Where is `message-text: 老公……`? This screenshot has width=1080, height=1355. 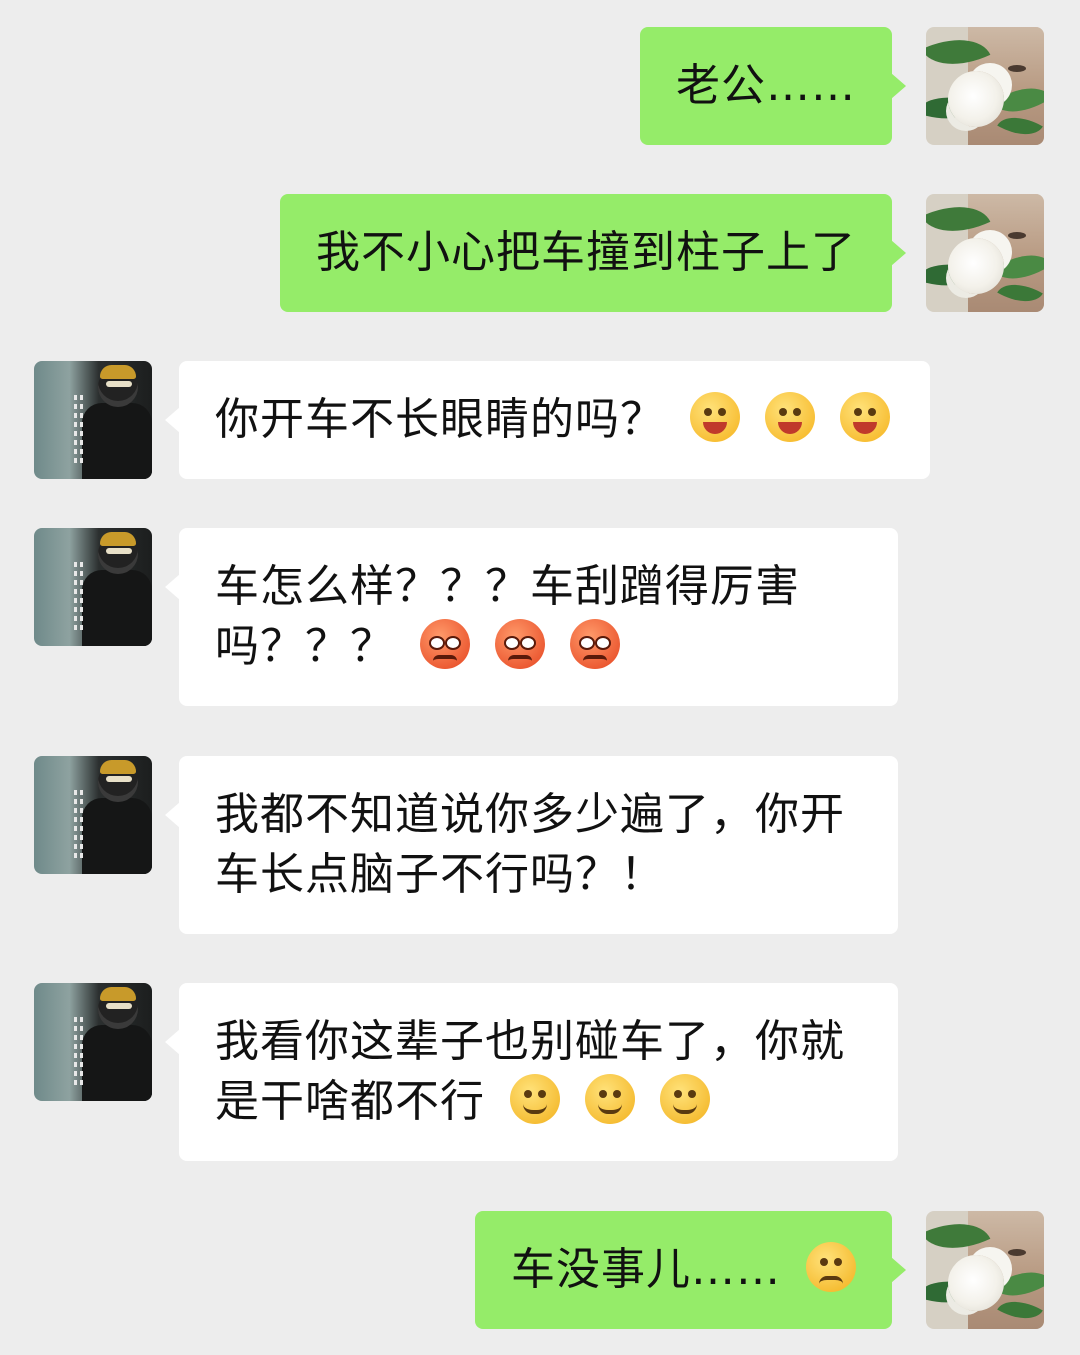
message-text: 老公…… is located at coordinates (766, 85).